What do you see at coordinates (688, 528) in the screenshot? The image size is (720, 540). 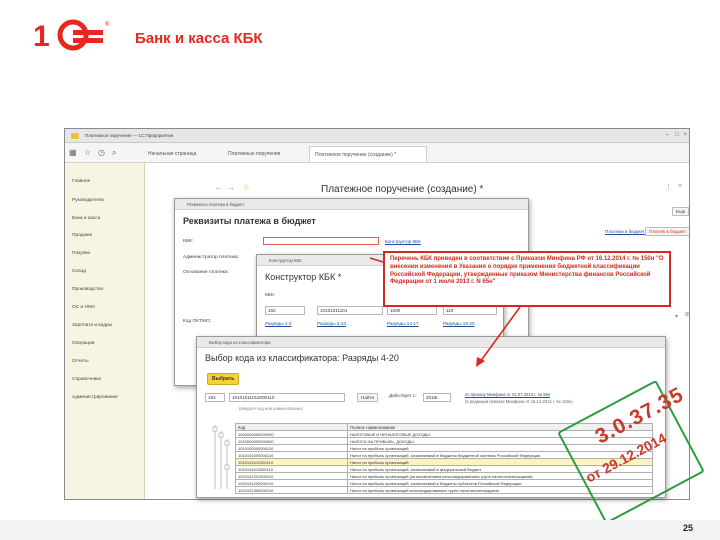 I see `page-number: 25` at bounding box center [688, 528].